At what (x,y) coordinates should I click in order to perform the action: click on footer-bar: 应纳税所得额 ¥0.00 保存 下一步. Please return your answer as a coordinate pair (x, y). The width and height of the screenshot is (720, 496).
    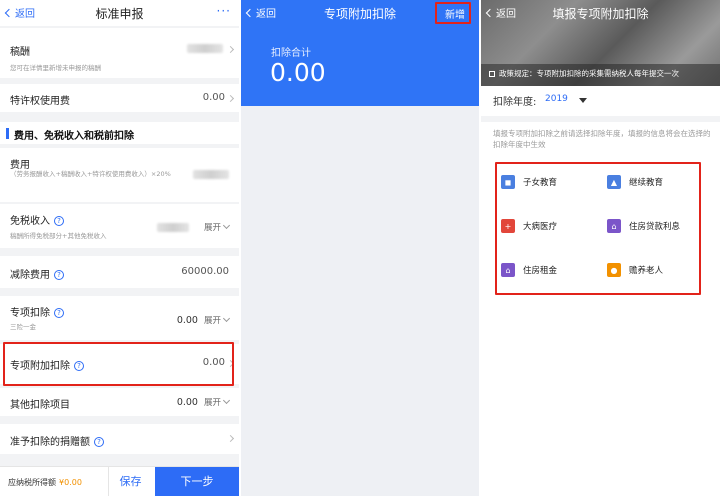
    Looking at the image, I should click on (119, 481).